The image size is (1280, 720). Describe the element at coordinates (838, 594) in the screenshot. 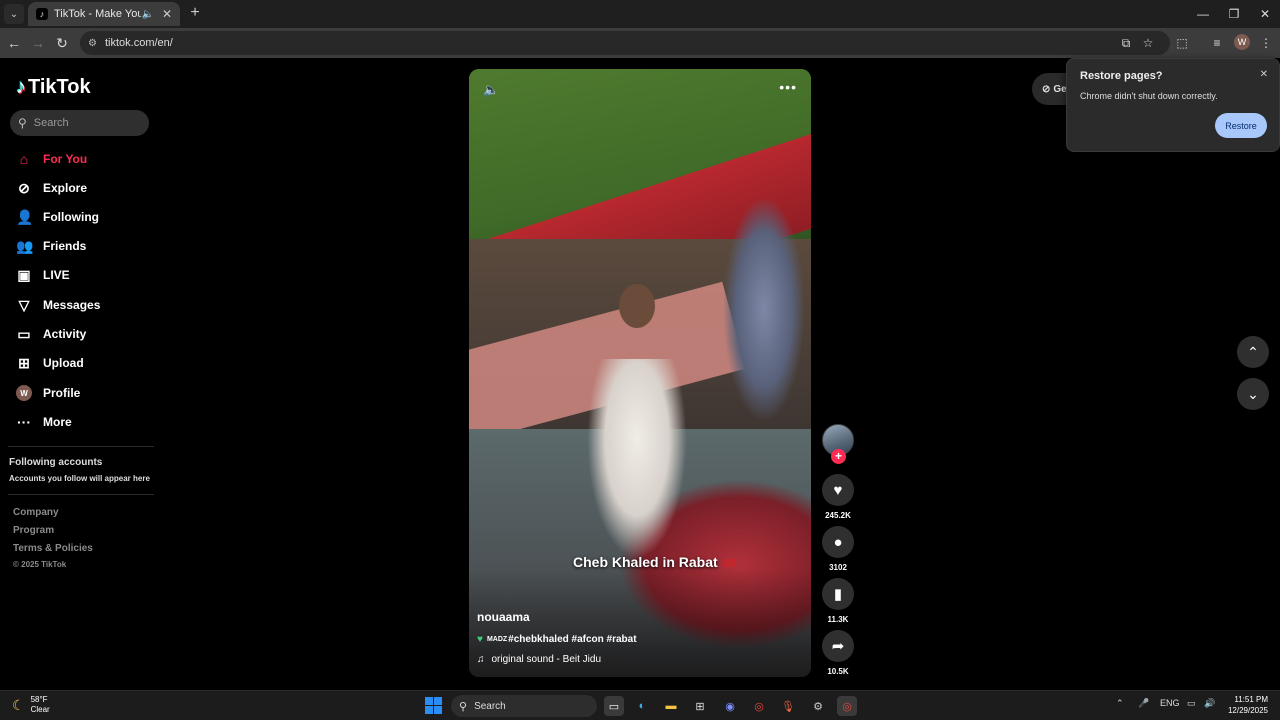

I see `save-button: ▮` at that location.